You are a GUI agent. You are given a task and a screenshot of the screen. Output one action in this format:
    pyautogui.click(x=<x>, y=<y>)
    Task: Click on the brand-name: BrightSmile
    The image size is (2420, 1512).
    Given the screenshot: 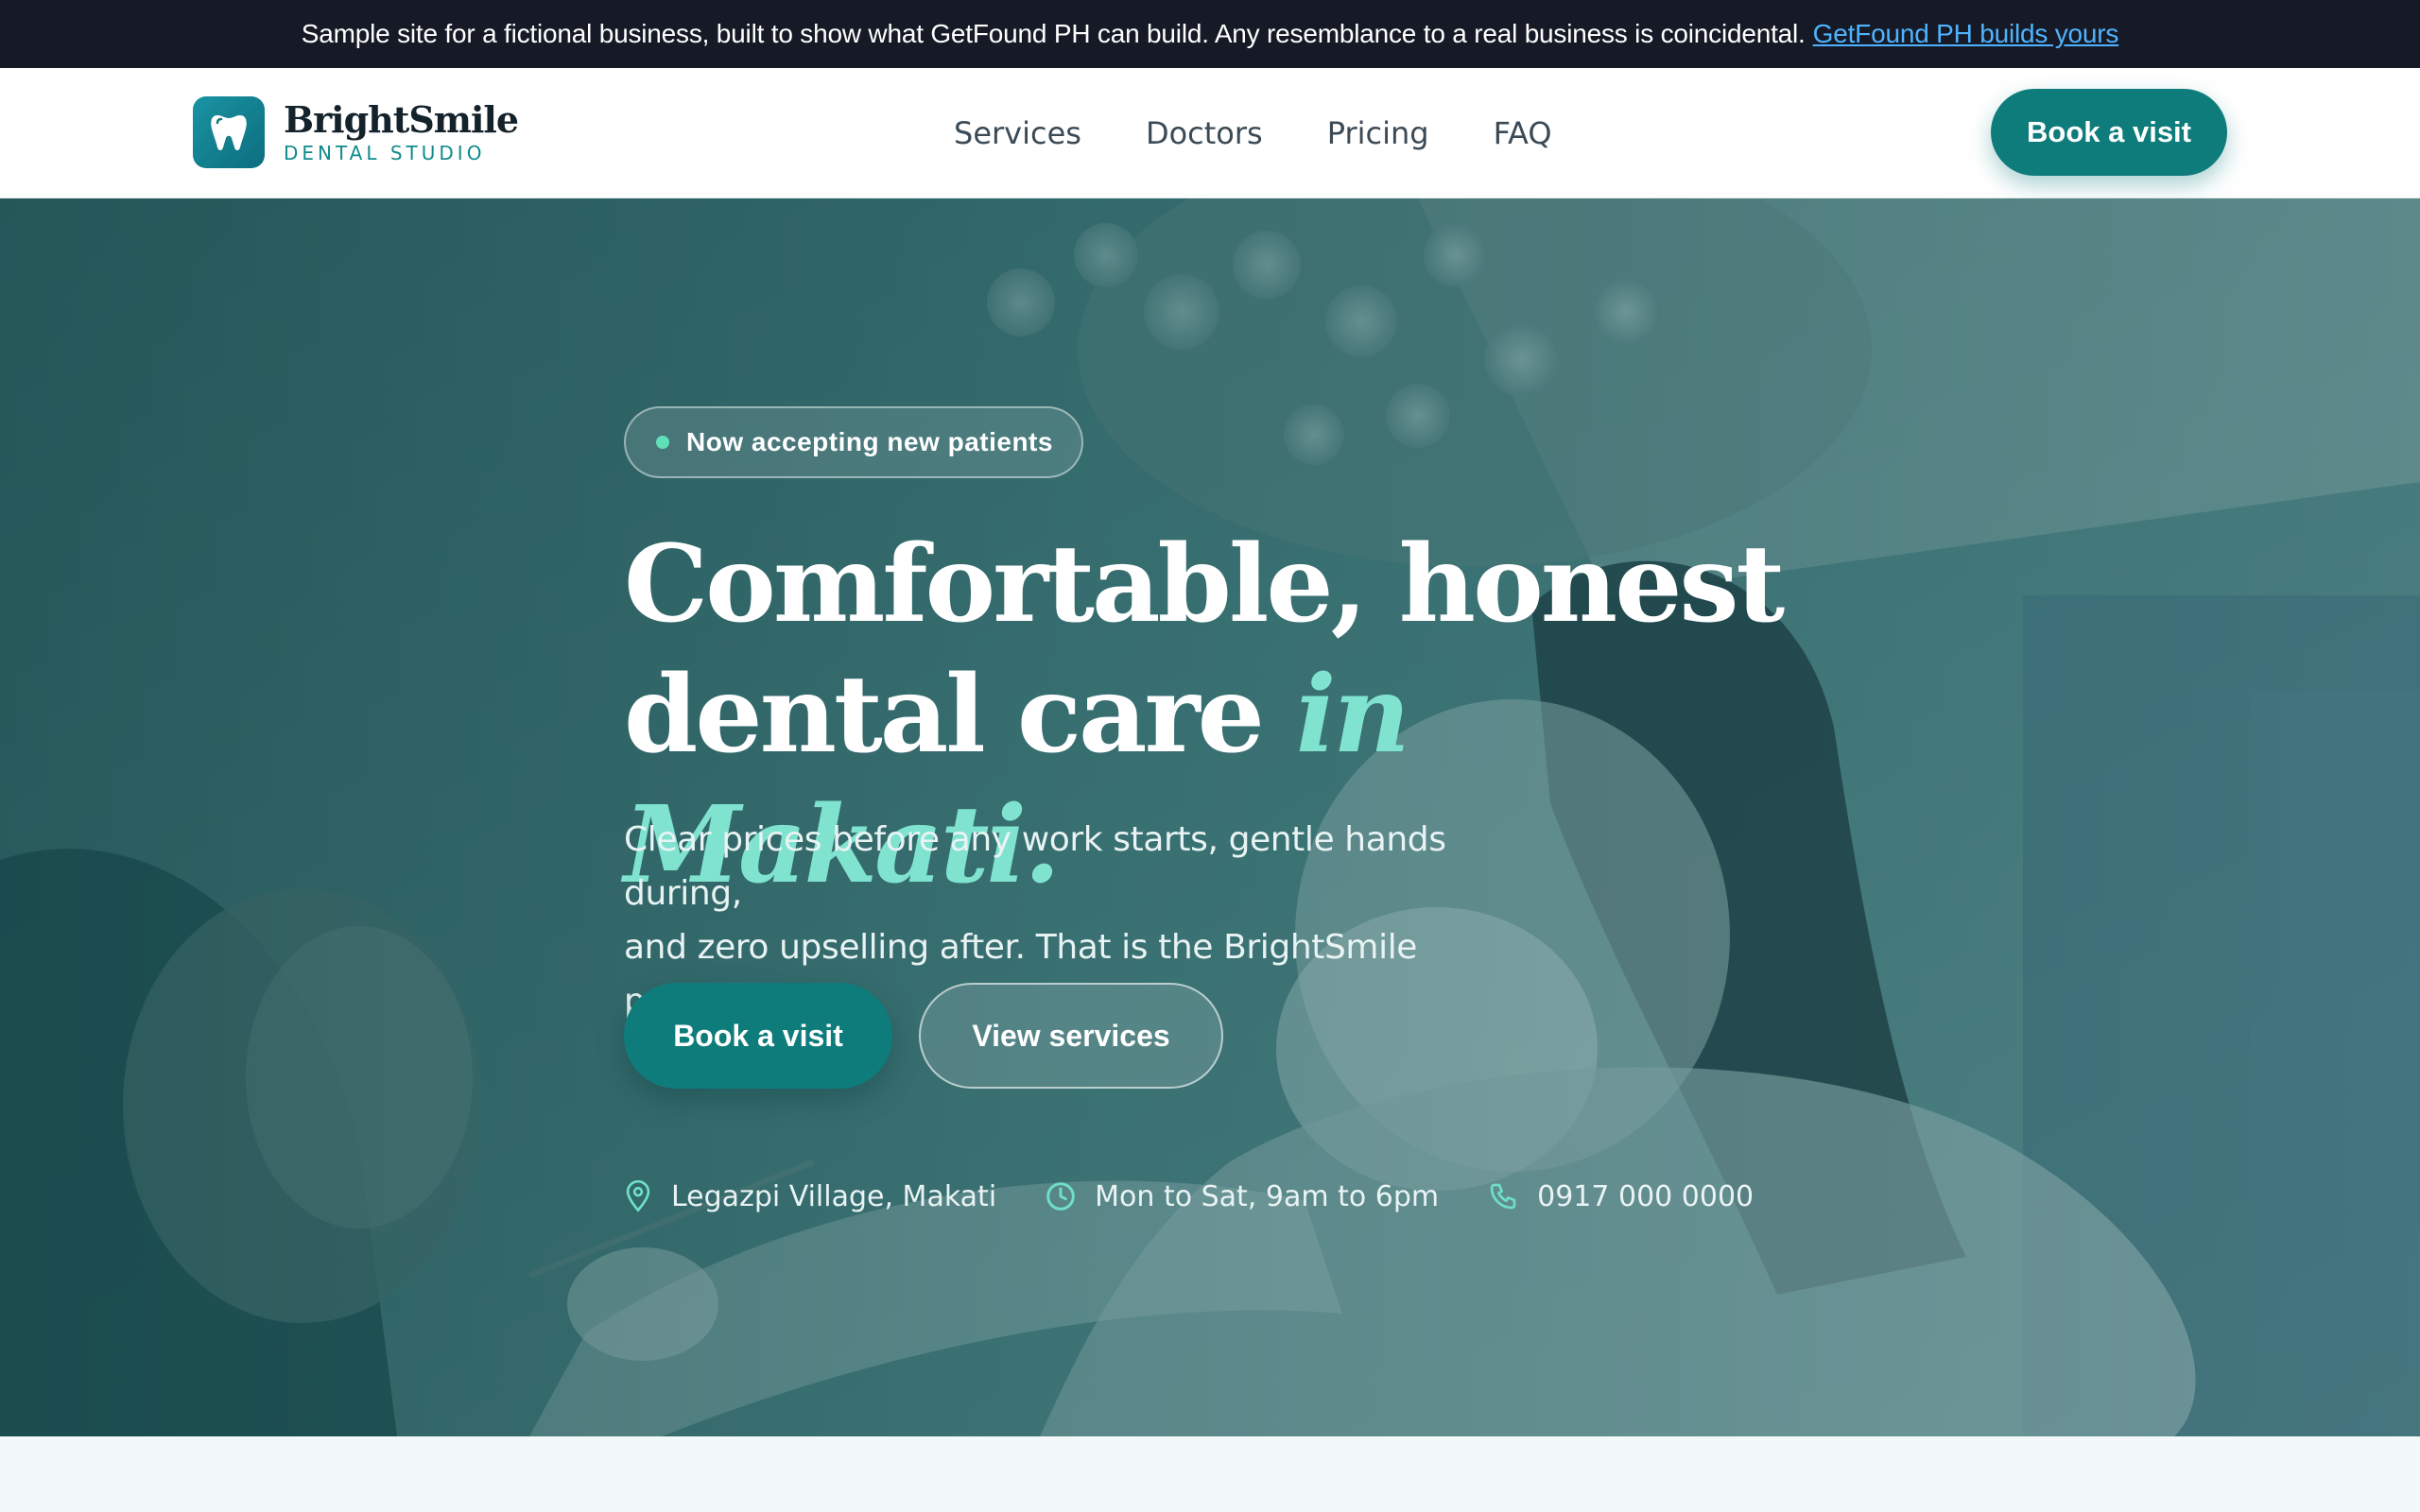 What is the action you would take?
    pyautogui.click(x=401, y=119)
    